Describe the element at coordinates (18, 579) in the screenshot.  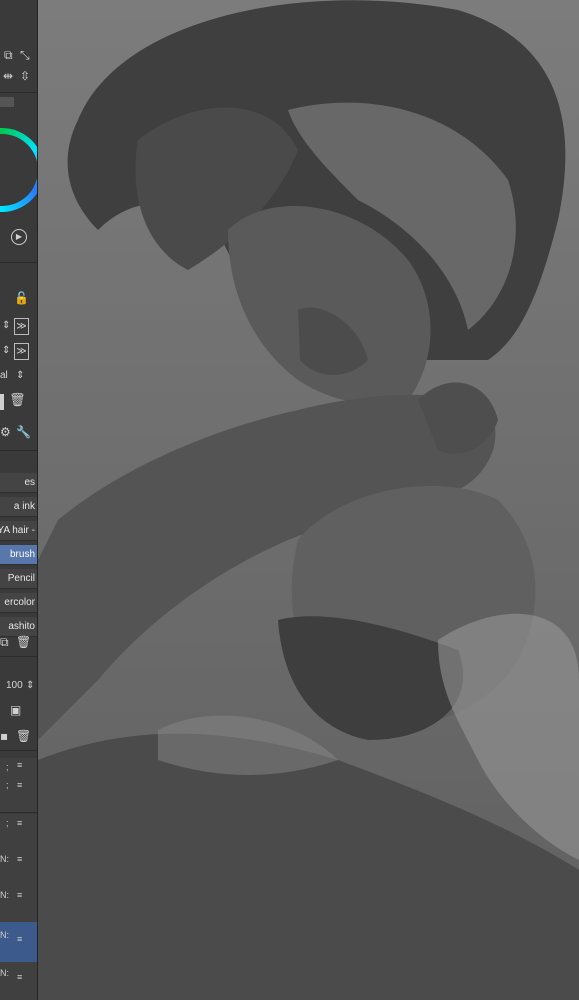
I see `brush-item: Pencil` at that location.